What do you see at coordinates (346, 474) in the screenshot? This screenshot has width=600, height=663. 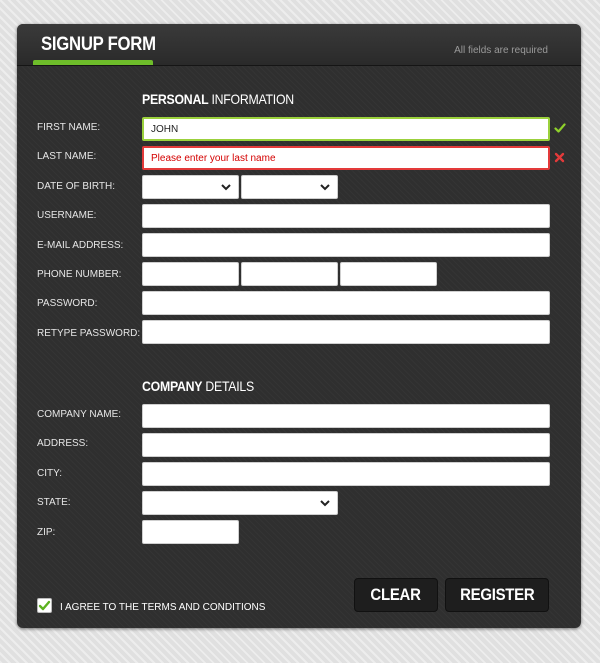 I see `city-input` at bounding box center [346, 474].